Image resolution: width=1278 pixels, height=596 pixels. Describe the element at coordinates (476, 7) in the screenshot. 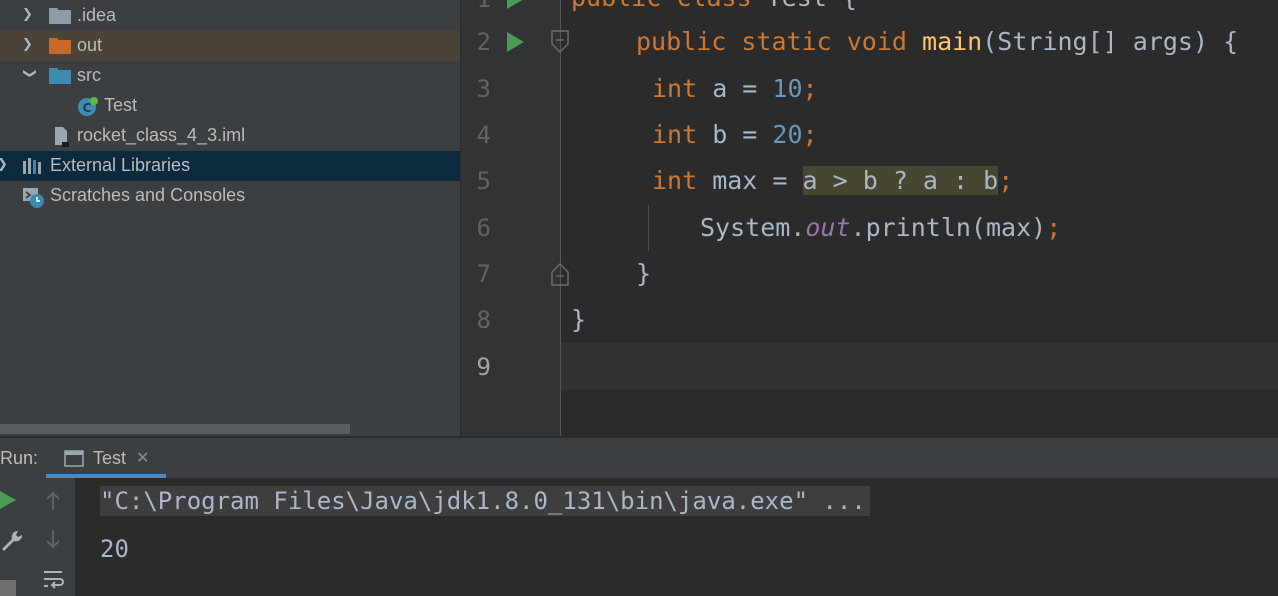

I see `line-number-partial: 1` at that location.